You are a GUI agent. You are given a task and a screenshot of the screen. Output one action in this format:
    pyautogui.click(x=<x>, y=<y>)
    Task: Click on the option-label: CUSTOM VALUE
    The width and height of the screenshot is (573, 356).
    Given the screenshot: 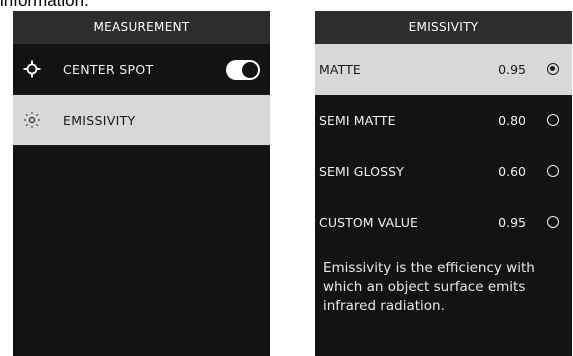 What is the action you would take?
    pyautogui.click(x=368, y=222)
    